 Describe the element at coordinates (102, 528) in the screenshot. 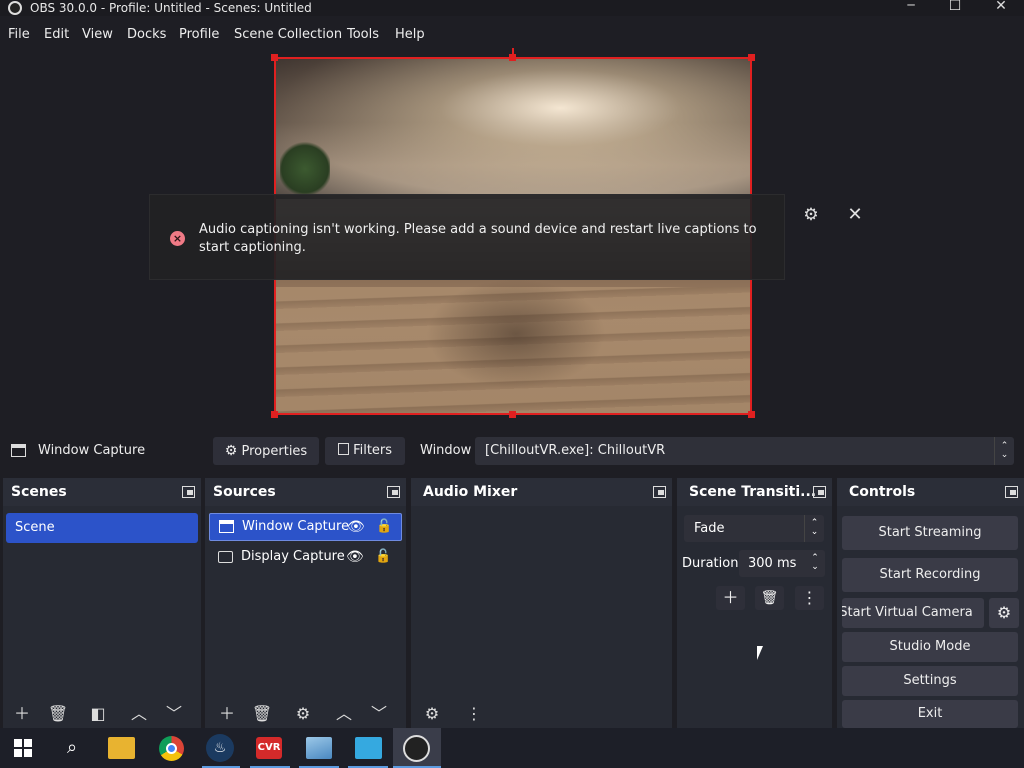

I see `scene-list-item: Scene` at that location.